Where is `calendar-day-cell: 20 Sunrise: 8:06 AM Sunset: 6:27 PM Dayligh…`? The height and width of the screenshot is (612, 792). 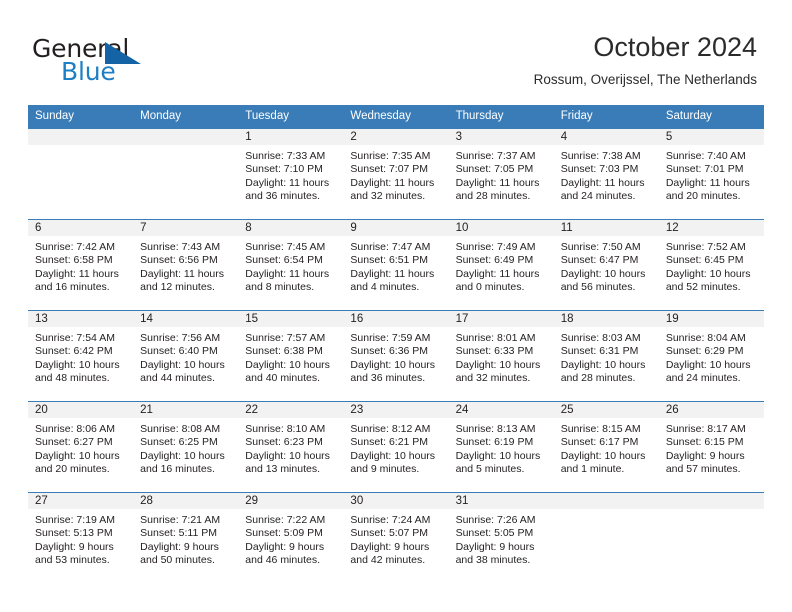
calendar-day-cell: 20 Sunrise: 8:06 AM Sunset: 6:27 PM Dayligh… is located at coordinates (81, 447).